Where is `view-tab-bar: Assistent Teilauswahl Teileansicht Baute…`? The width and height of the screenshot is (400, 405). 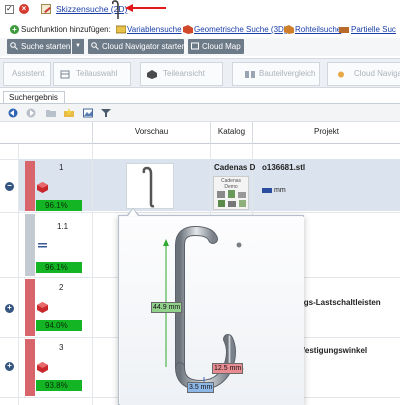 view-tab-bar: Assistent Teilauswahl Teileansicht Baute… is located at coordinates (200, 73).